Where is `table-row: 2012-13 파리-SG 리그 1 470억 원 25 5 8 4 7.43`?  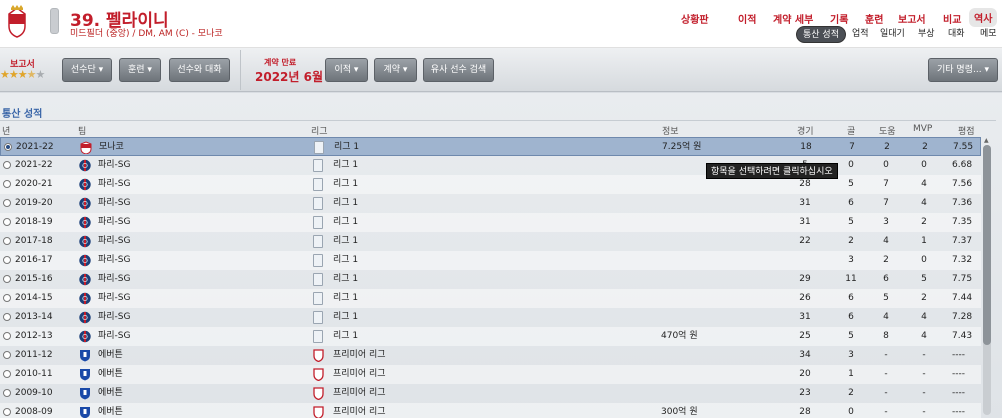
table-row: 2012-13 파리-SG 리그 1 470억 원 25 5 8 4 7.43 is located at coordinates (490, 336).